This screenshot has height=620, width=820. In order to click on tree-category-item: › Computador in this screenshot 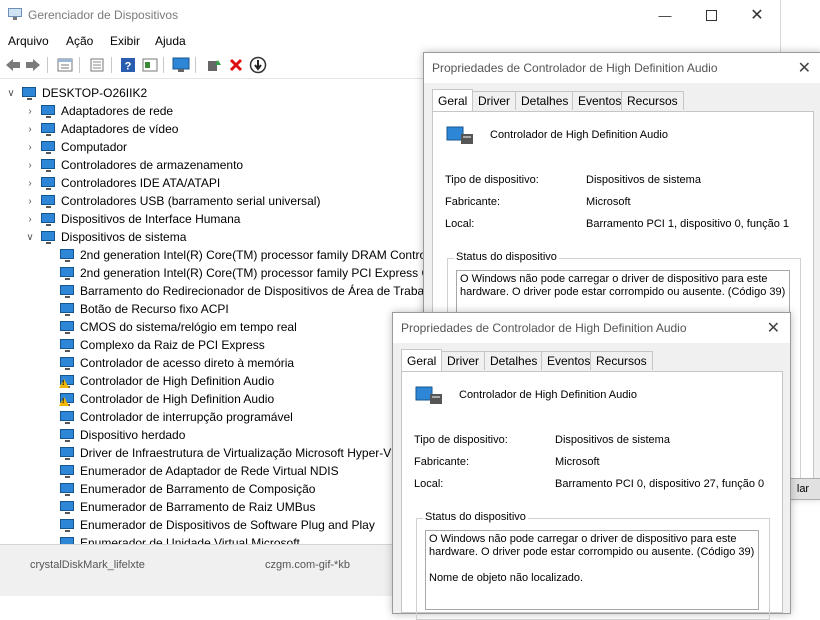, I will do `click(76, 147)`.